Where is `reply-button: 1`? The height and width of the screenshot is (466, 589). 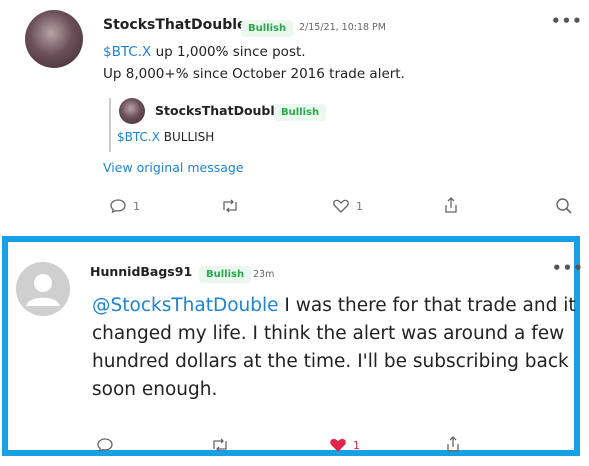 reply-button: 1 is located at coordinates (124, 206).